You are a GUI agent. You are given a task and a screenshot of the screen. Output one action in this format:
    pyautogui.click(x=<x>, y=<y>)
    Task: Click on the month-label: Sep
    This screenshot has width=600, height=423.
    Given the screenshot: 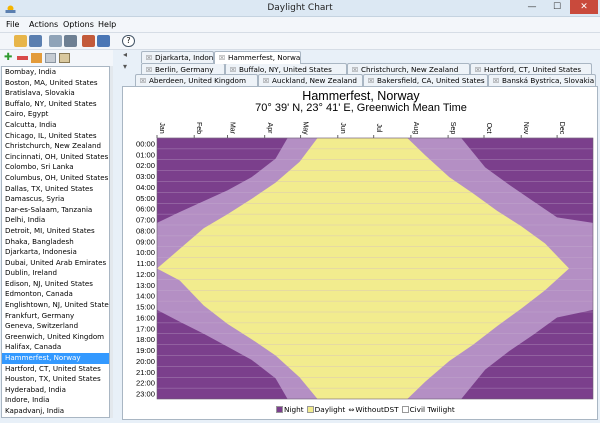 What is the action you would take?
    pyautogui.click(x=452, y=128)
    